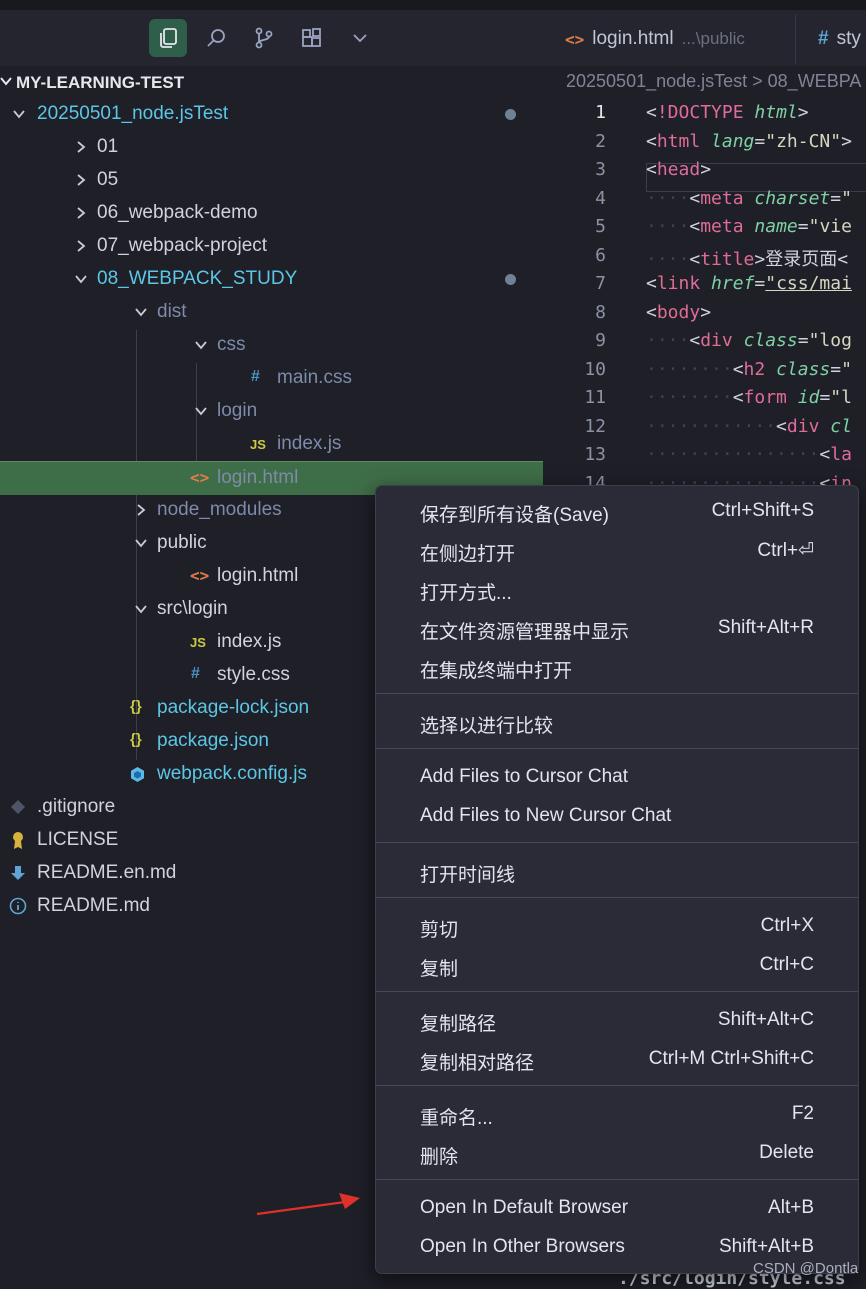 Image resolution: width=866 pixels, height=1289 pixels. What do you see at coordinates (749, 369) in the screenshot?
I see `code-line-10: ········<h2 class="` at bounding box center [749, 369].